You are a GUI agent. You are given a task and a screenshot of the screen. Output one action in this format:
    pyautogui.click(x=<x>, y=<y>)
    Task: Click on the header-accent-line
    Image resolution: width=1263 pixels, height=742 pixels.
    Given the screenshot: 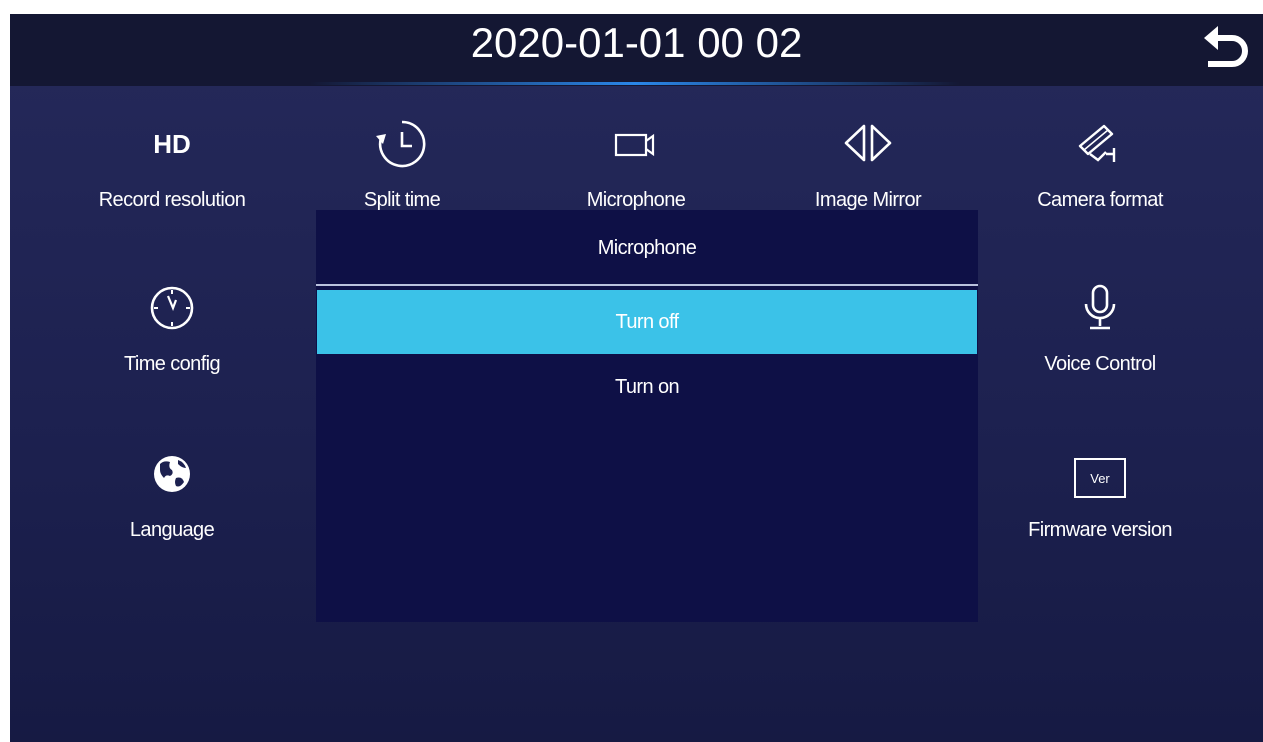 What is the action you would take?
    pyautogui.click(x=635, y=83)
    